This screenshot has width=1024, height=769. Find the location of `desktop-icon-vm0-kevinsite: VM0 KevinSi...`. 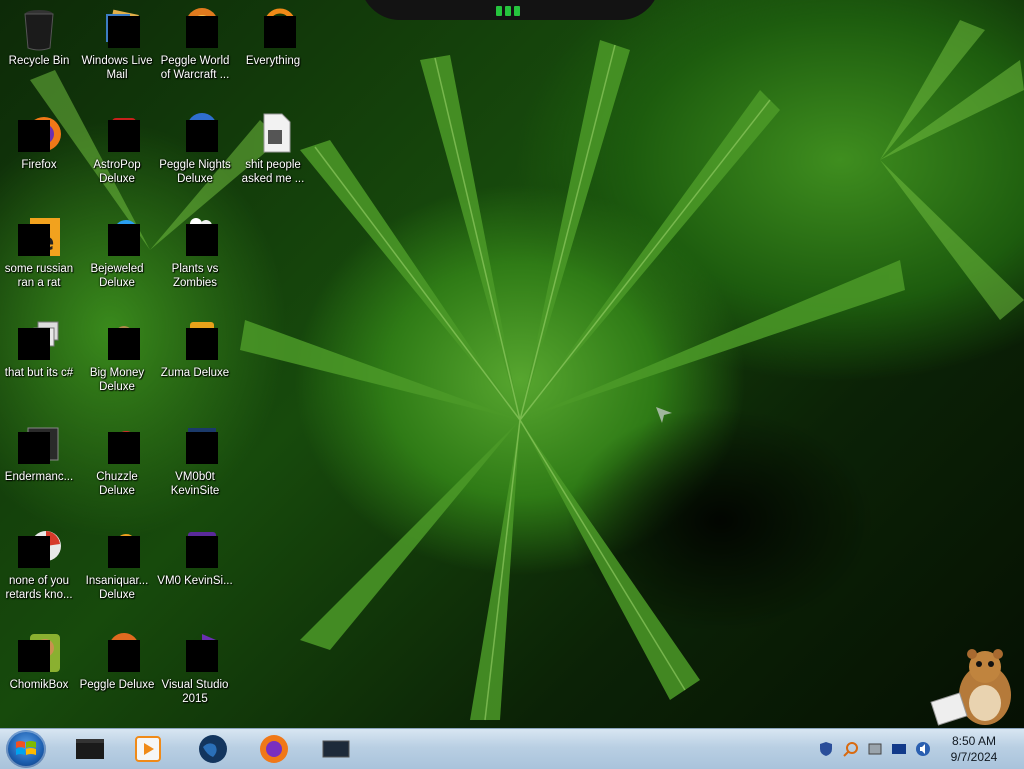

desktop-icon-vm0-kevinsite: VM0 KevinSi... is located at coordinates (195, 554).